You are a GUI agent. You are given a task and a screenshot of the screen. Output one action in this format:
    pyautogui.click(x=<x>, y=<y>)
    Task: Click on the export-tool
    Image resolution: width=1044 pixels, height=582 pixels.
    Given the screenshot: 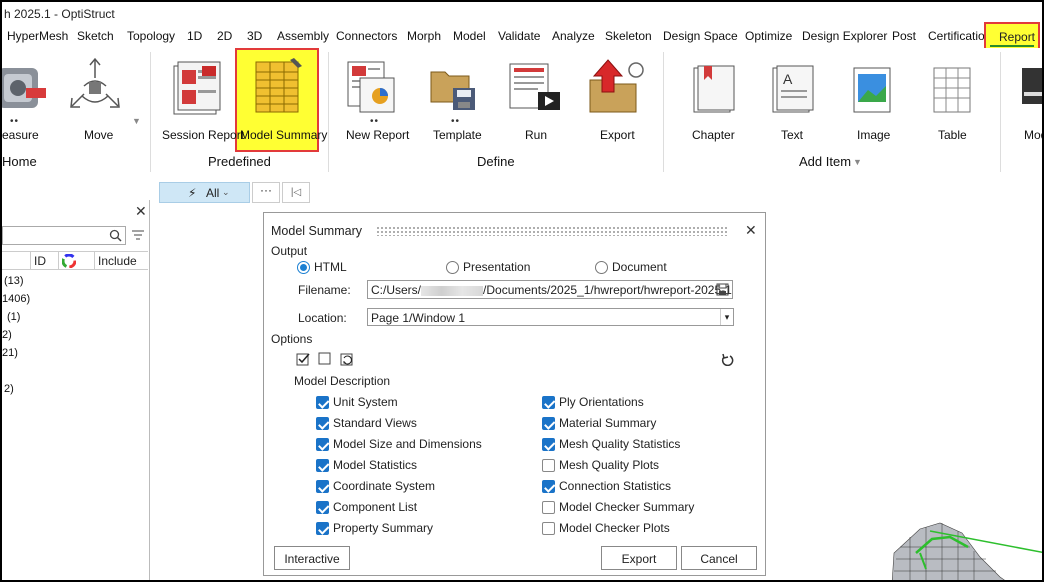 What is the action you would take?
    pyautogui.click(x=617, y=86)
    